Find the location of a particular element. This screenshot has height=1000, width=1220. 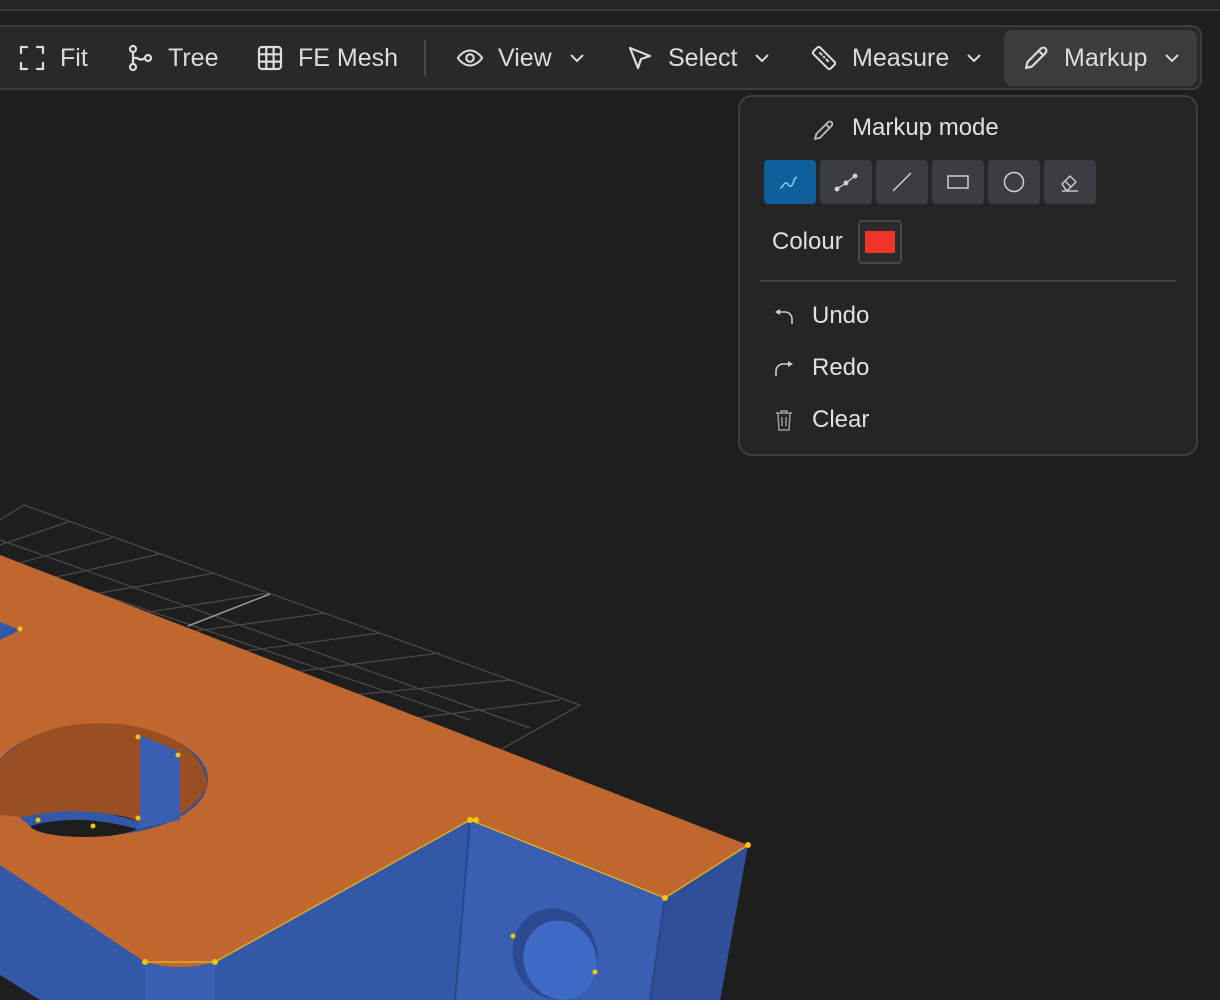

undo-icon is located at coordinates (784, 316).